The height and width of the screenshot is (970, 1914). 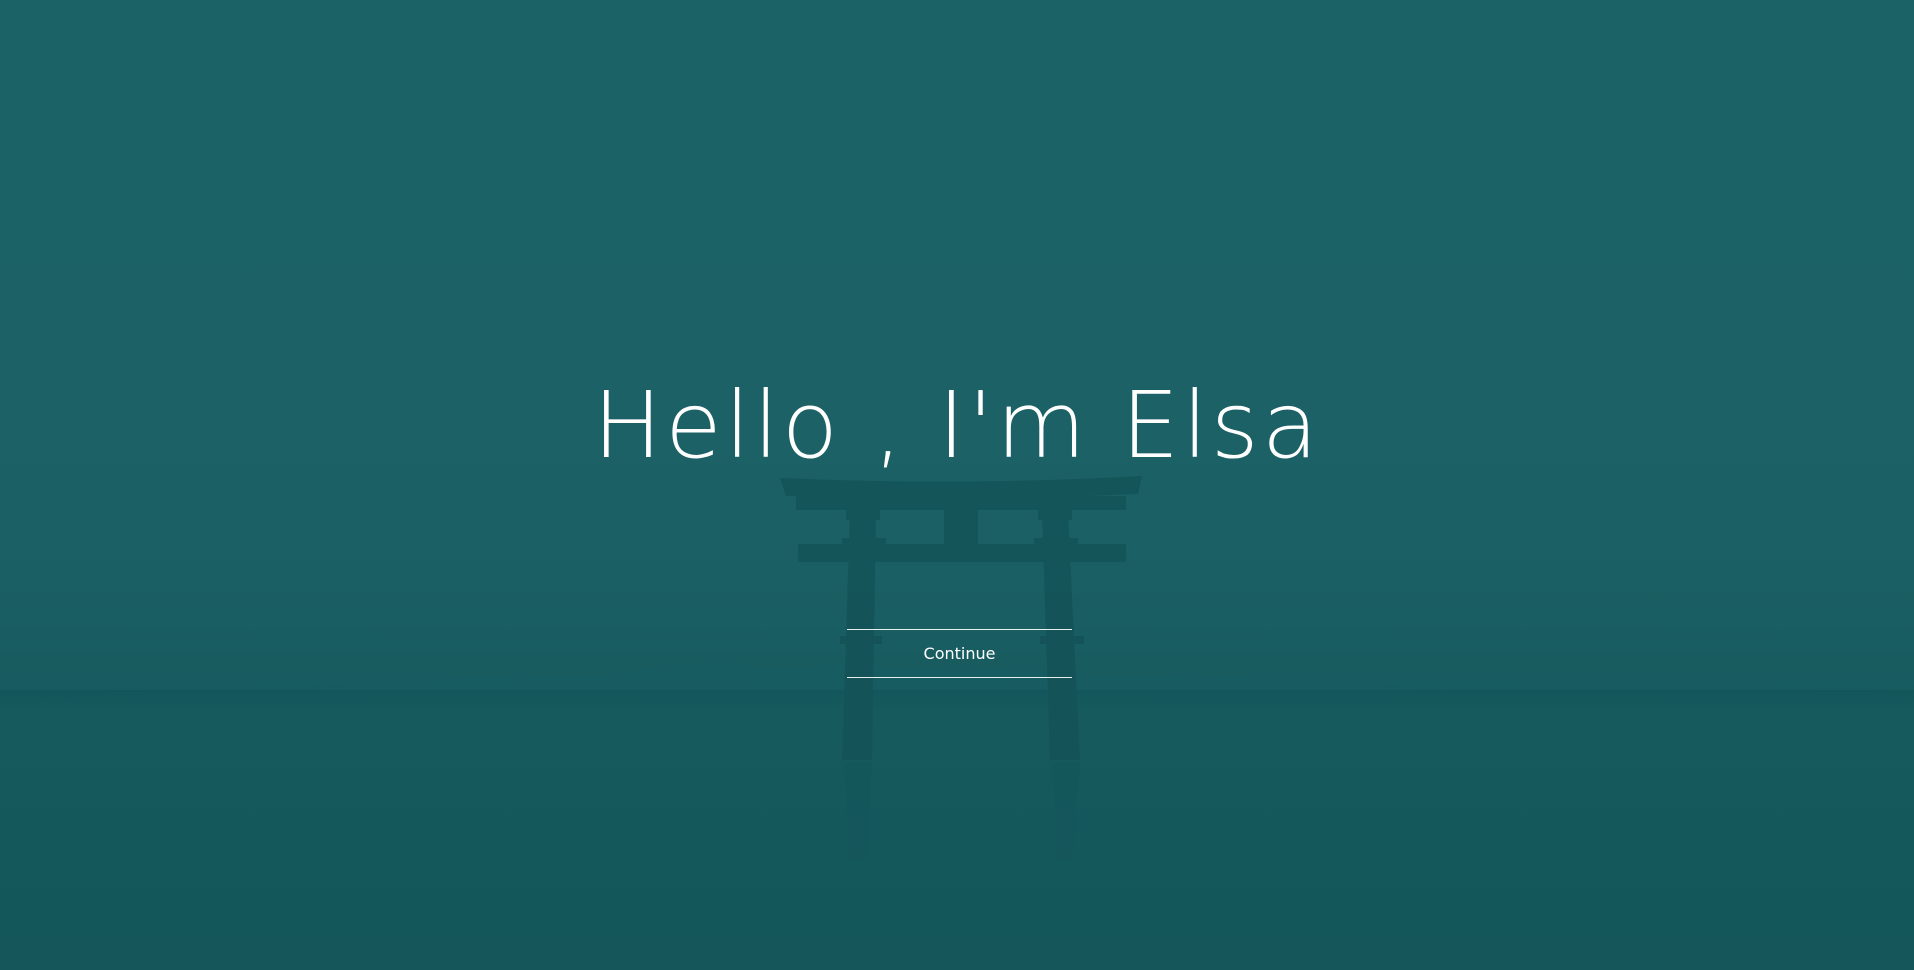 What do you see at coordinates (957, 425) in the screenshot?
I see `hero-headline: Hello , I'm Elsa` at bounding box center [957, 425].